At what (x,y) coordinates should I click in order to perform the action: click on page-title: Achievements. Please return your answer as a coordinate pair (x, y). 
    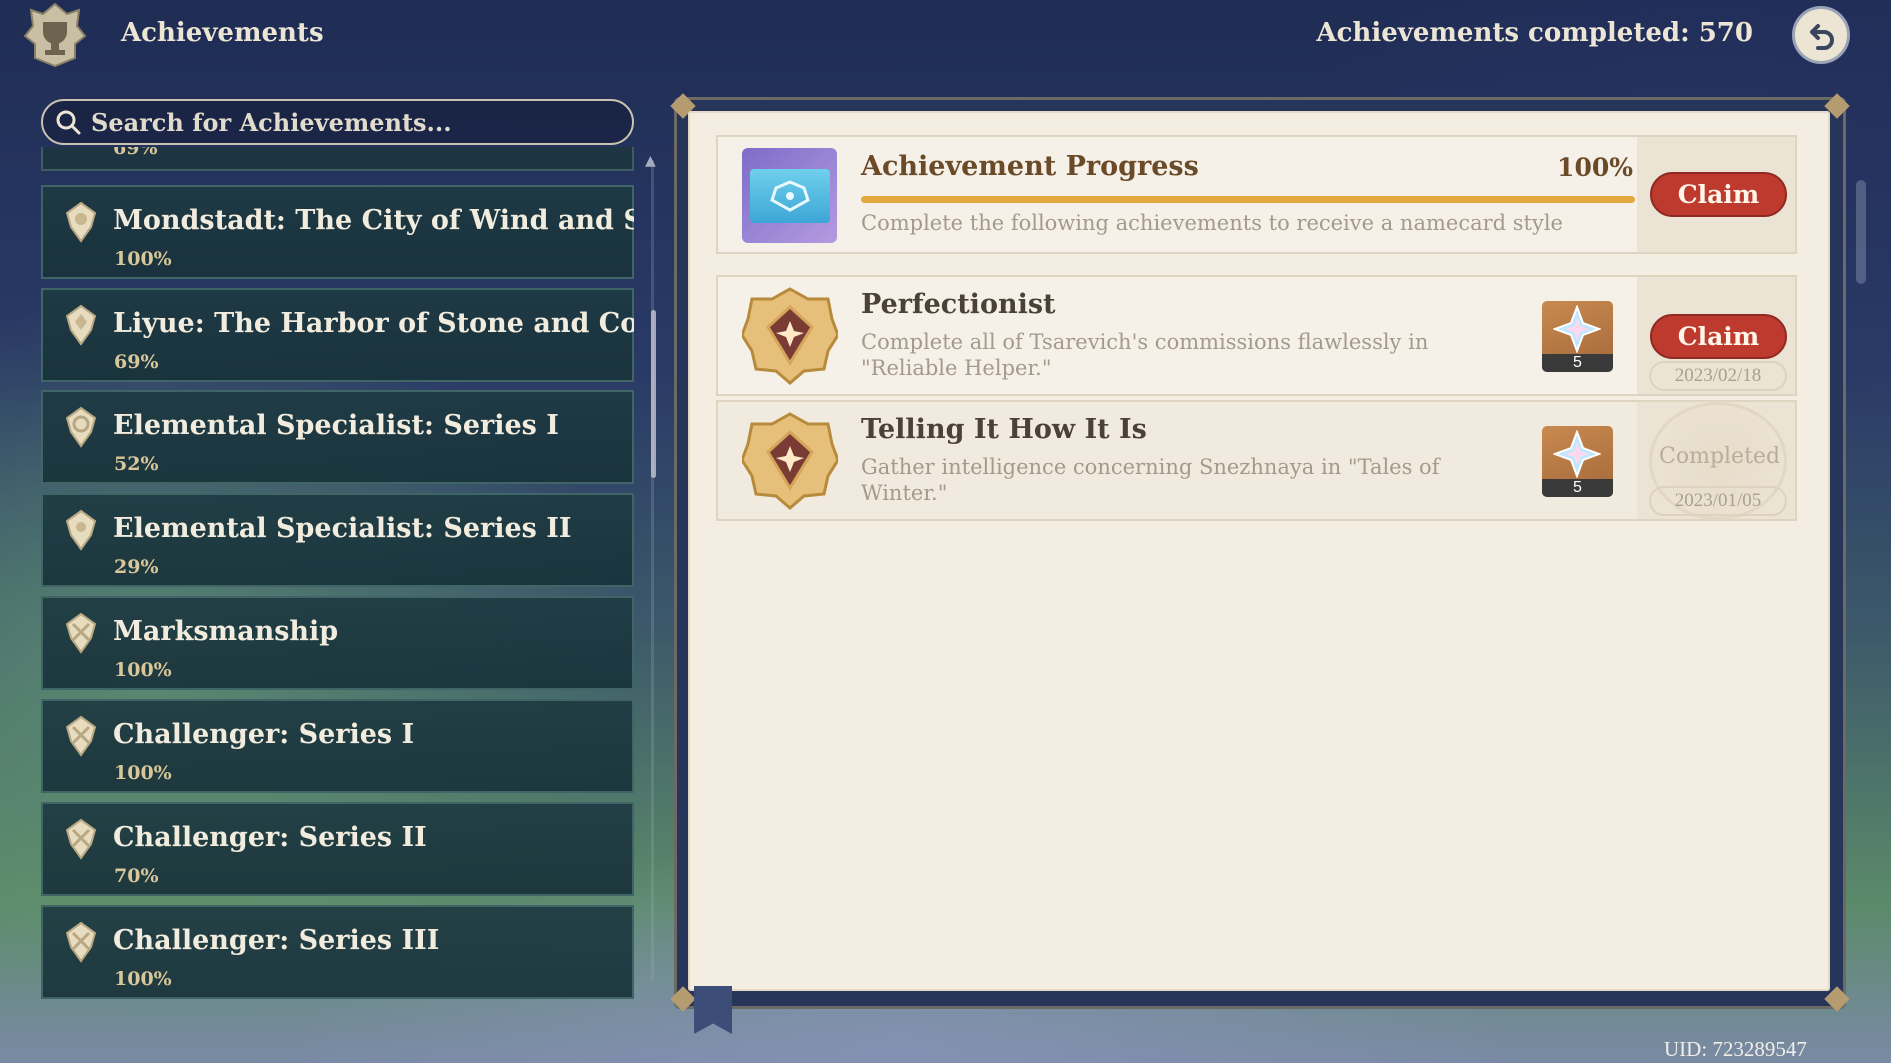
    Looking at the image, I should click on (222, 33).